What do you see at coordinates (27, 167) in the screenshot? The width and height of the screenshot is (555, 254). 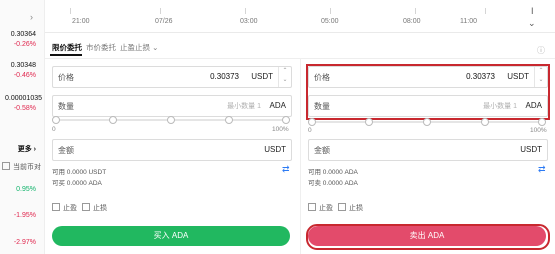 I see `current-pair-label: 当前币对` at bounding box center [27, 167].